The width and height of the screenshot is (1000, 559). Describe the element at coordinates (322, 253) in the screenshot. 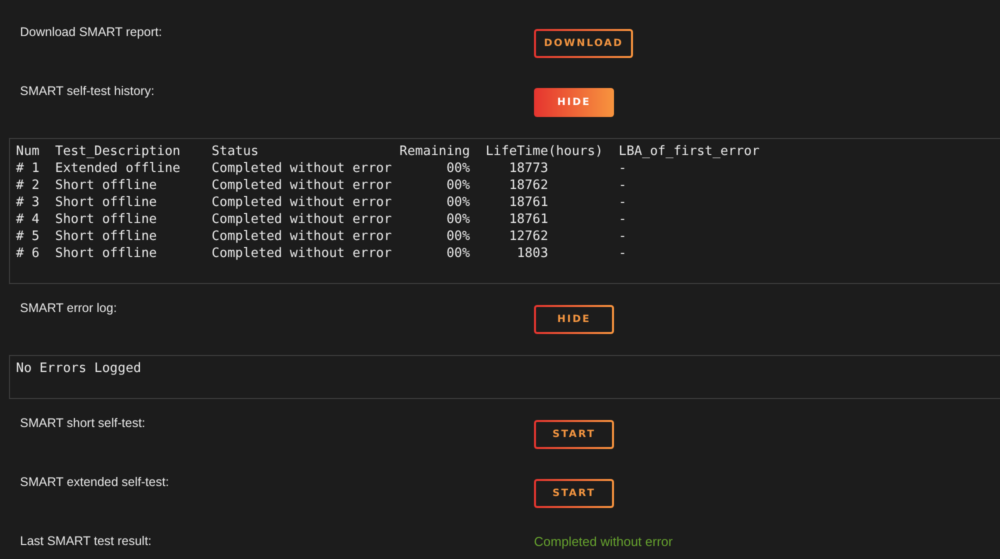

I see `output-line: # 6 Short offline Completed without error 00% 1803 -` at that location.